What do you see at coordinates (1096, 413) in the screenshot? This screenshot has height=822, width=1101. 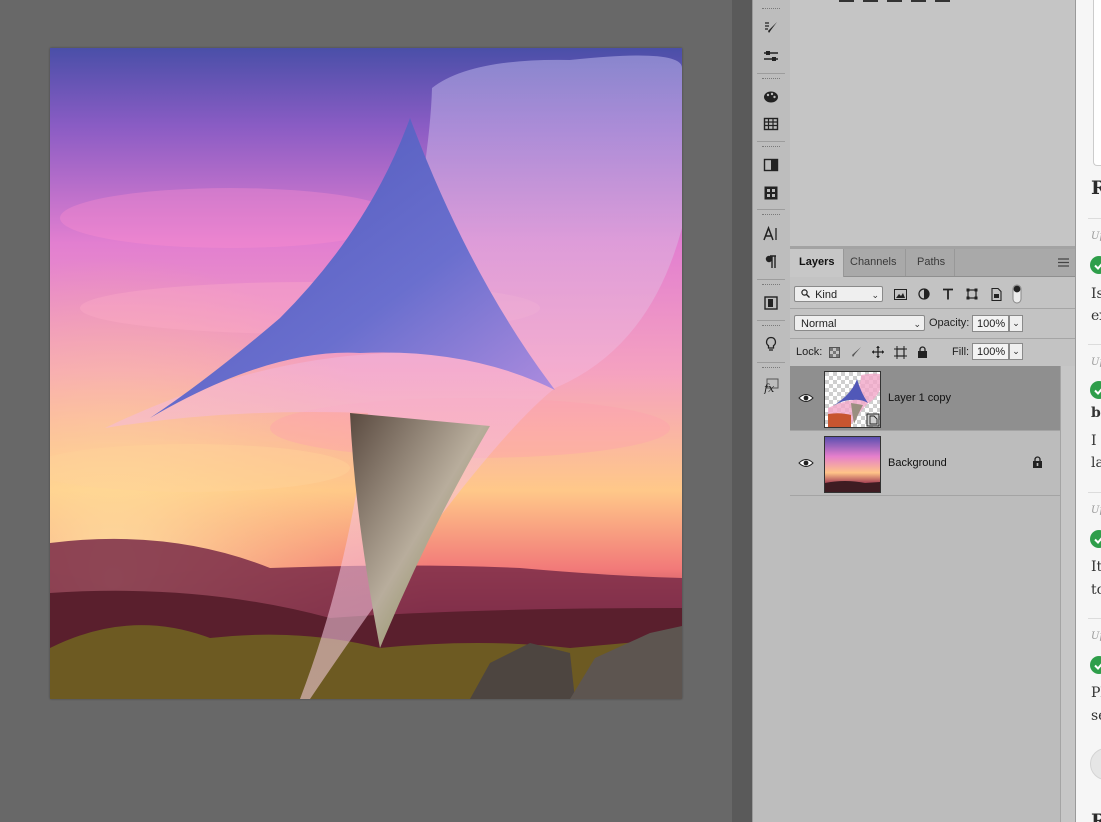 I see `entry-title: be` at bounding box center [1096, 413].